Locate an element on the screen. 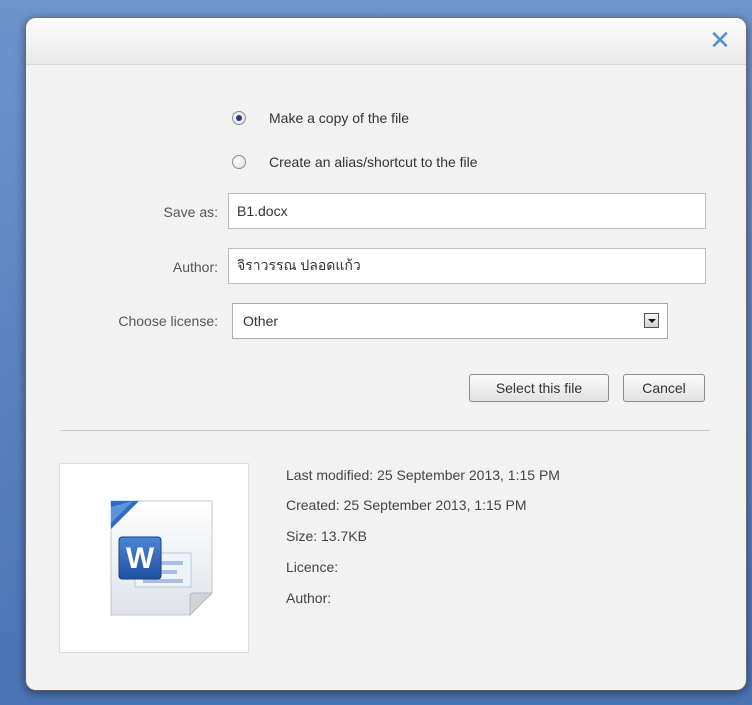  cancel-button: Cancel is located at coordinates (664, 388).